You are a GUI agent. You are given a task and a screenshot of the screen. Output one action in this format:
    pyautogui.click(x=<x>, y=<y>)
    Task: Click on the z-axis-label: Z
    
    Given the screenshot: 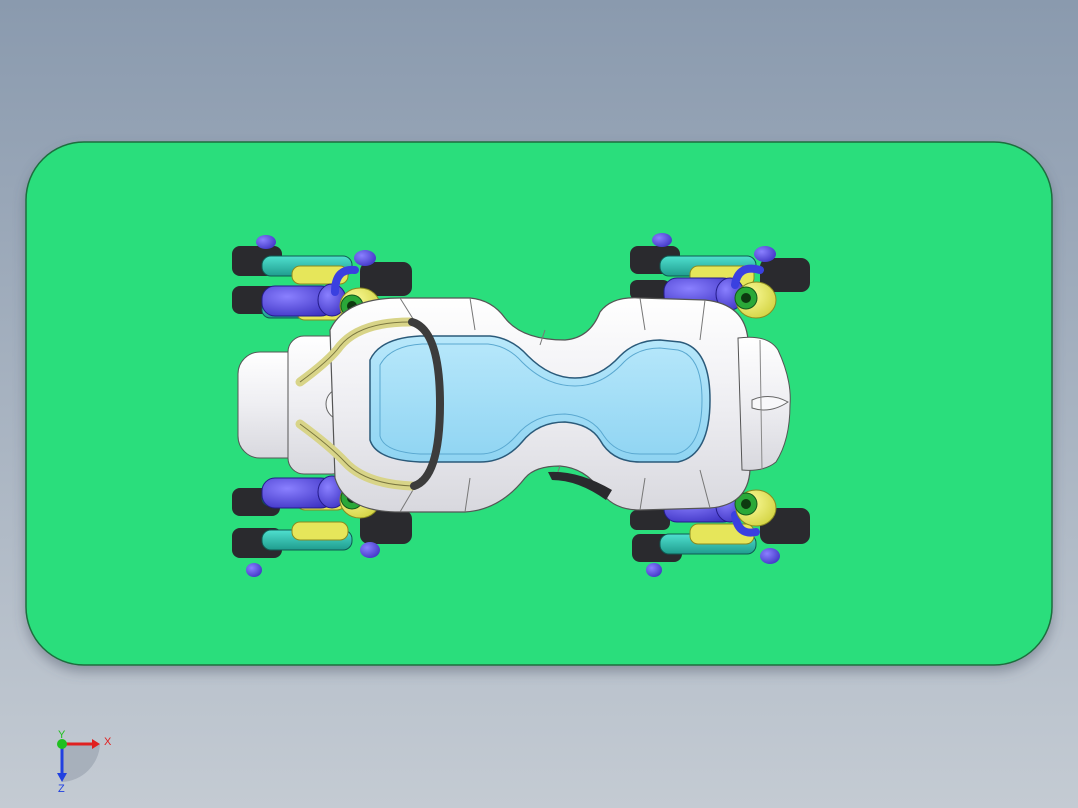 What is the action you would take?
    pyautogui.click(x=61, y=789)
    